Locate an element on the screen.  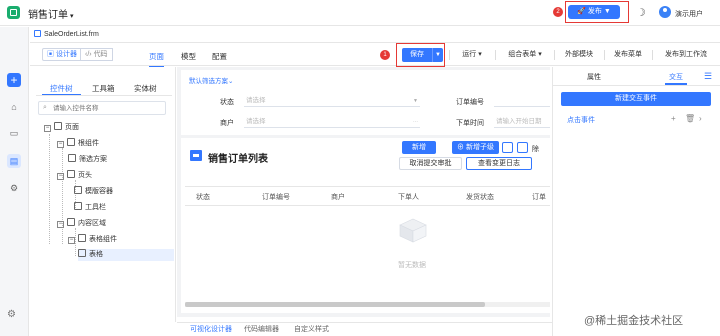
publish-menu-button: 发布菜单 is located at coordinates (628, 55).